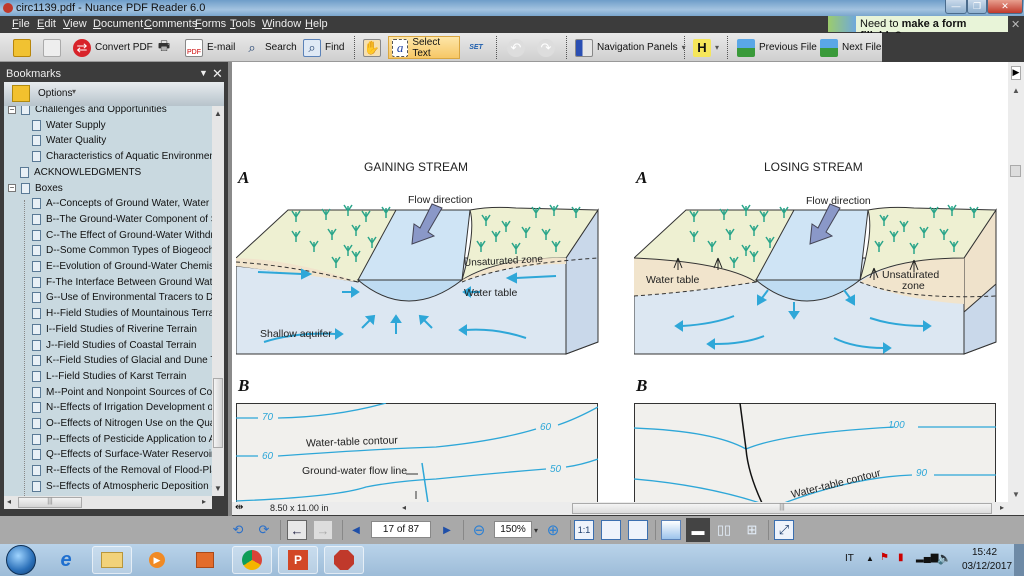 Image resolution: width=1024 pixels, height=576 pixels. Describe the element at coordinates (21, 93) in the screenshot. I see `options-icon` at that location.